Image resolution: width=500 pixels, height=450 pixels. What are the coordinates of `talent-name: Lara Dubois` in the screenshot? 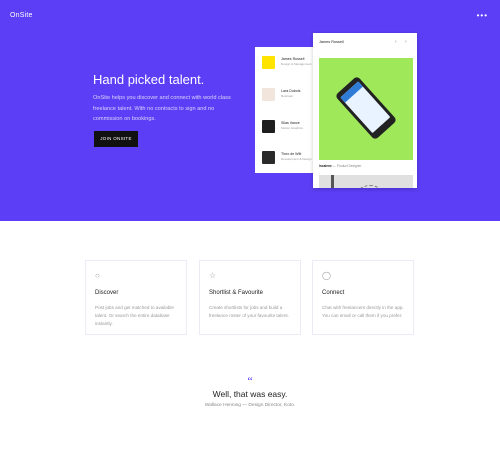 It's located at (291, 91).